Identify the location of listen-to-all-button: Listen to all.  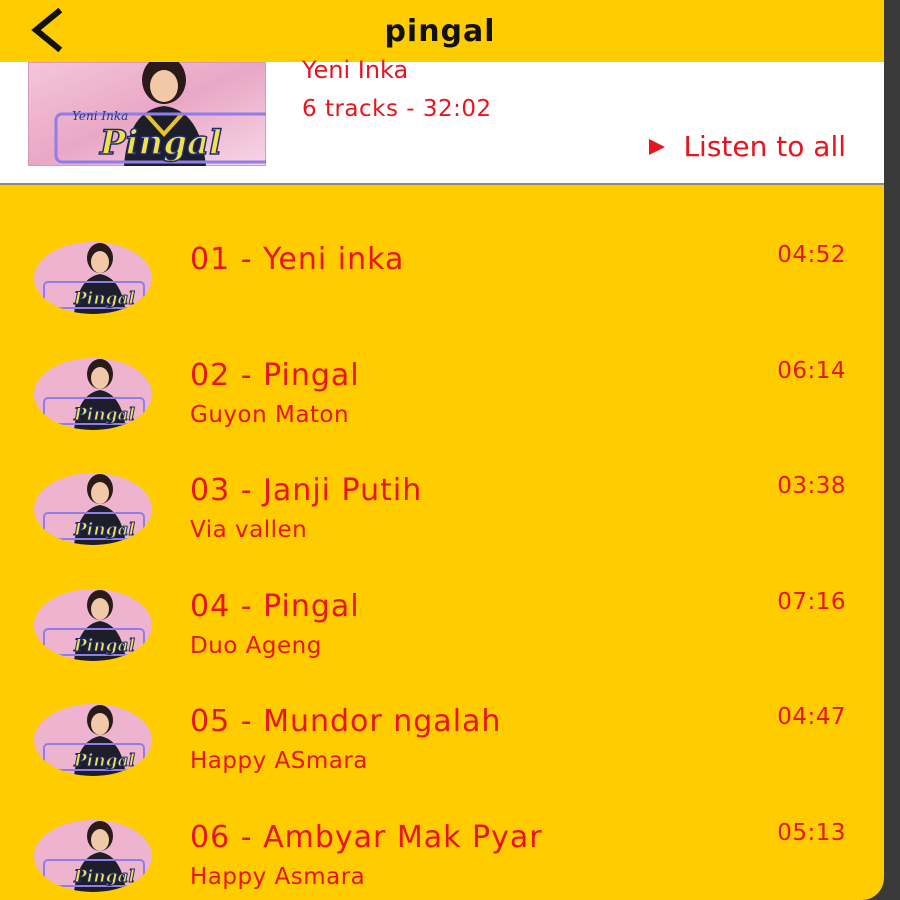
(747, 146).